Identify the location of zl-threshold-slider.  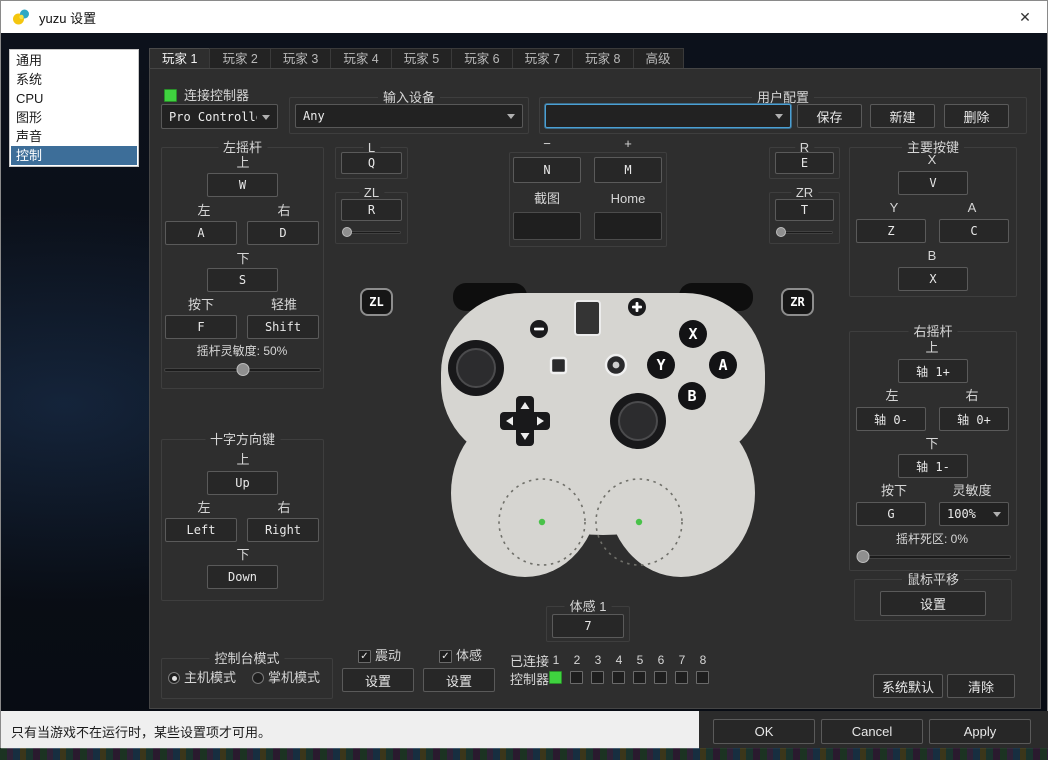
(371, 232).